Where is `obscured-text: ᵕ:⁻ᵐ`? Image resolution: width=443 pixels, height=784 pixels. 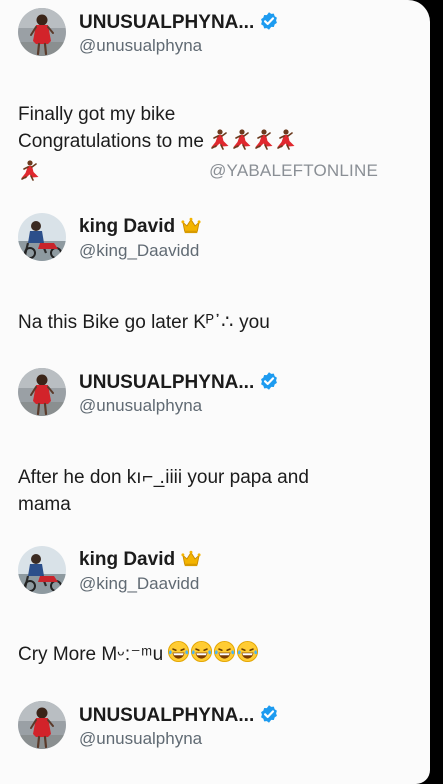 obscured-text: ᵕ:⁻ᵐ is located at coordinates (135, 654).